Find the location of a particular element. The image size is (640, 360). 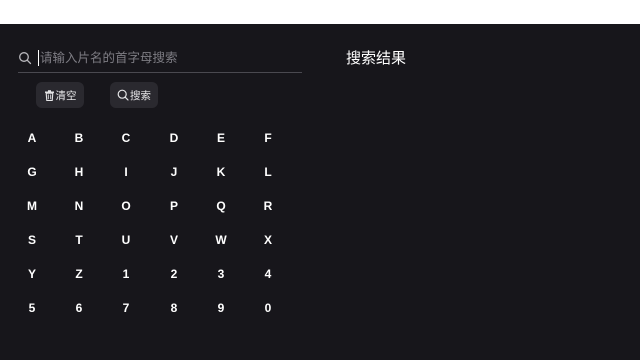

key-e: E is located at coordinates (221, 138).